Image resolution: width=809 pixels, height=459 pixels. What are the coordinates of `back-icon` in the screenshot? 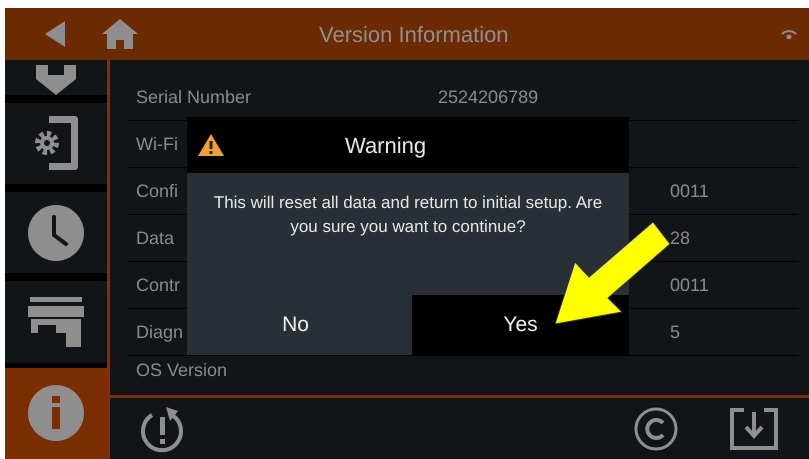 It's located at (55, 34).